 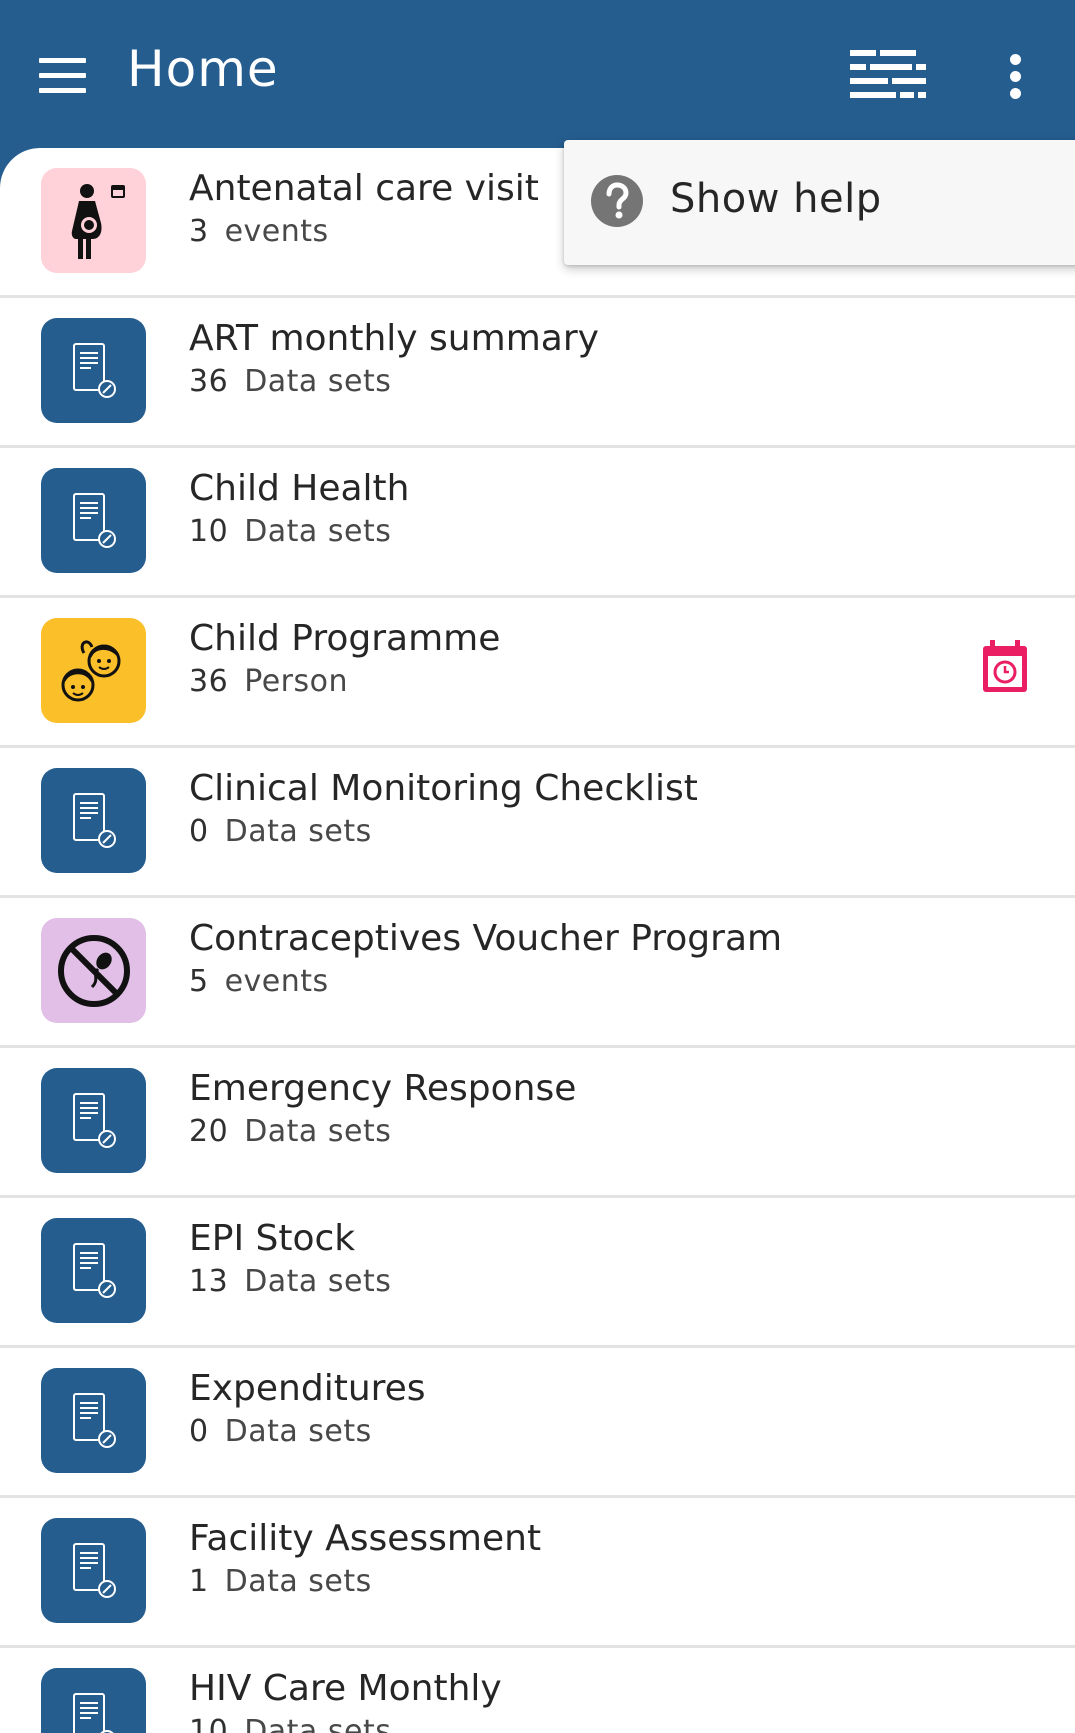 What do you see at coordinates (259, 981) in the screenshot?
I see `program-count: 5 events` at bounding box center [259, 981].